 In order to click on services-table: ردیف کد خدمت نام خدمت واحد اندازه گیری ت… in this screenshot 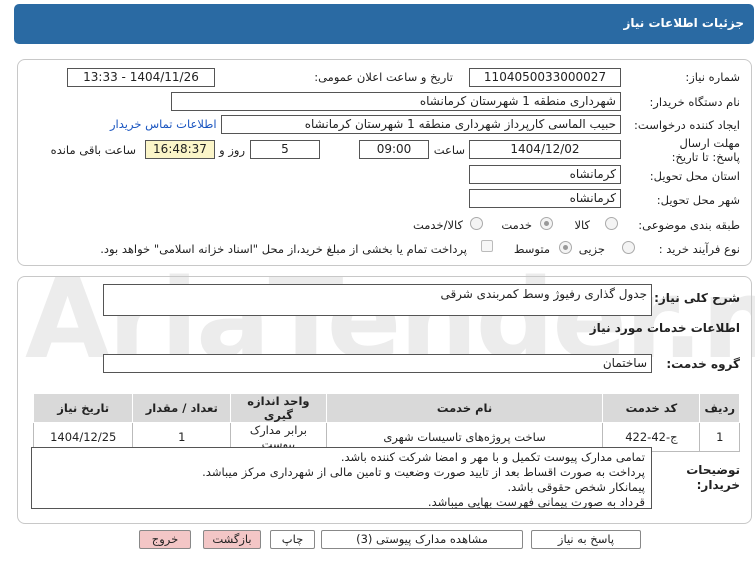, I will do `click(386, 422)`.